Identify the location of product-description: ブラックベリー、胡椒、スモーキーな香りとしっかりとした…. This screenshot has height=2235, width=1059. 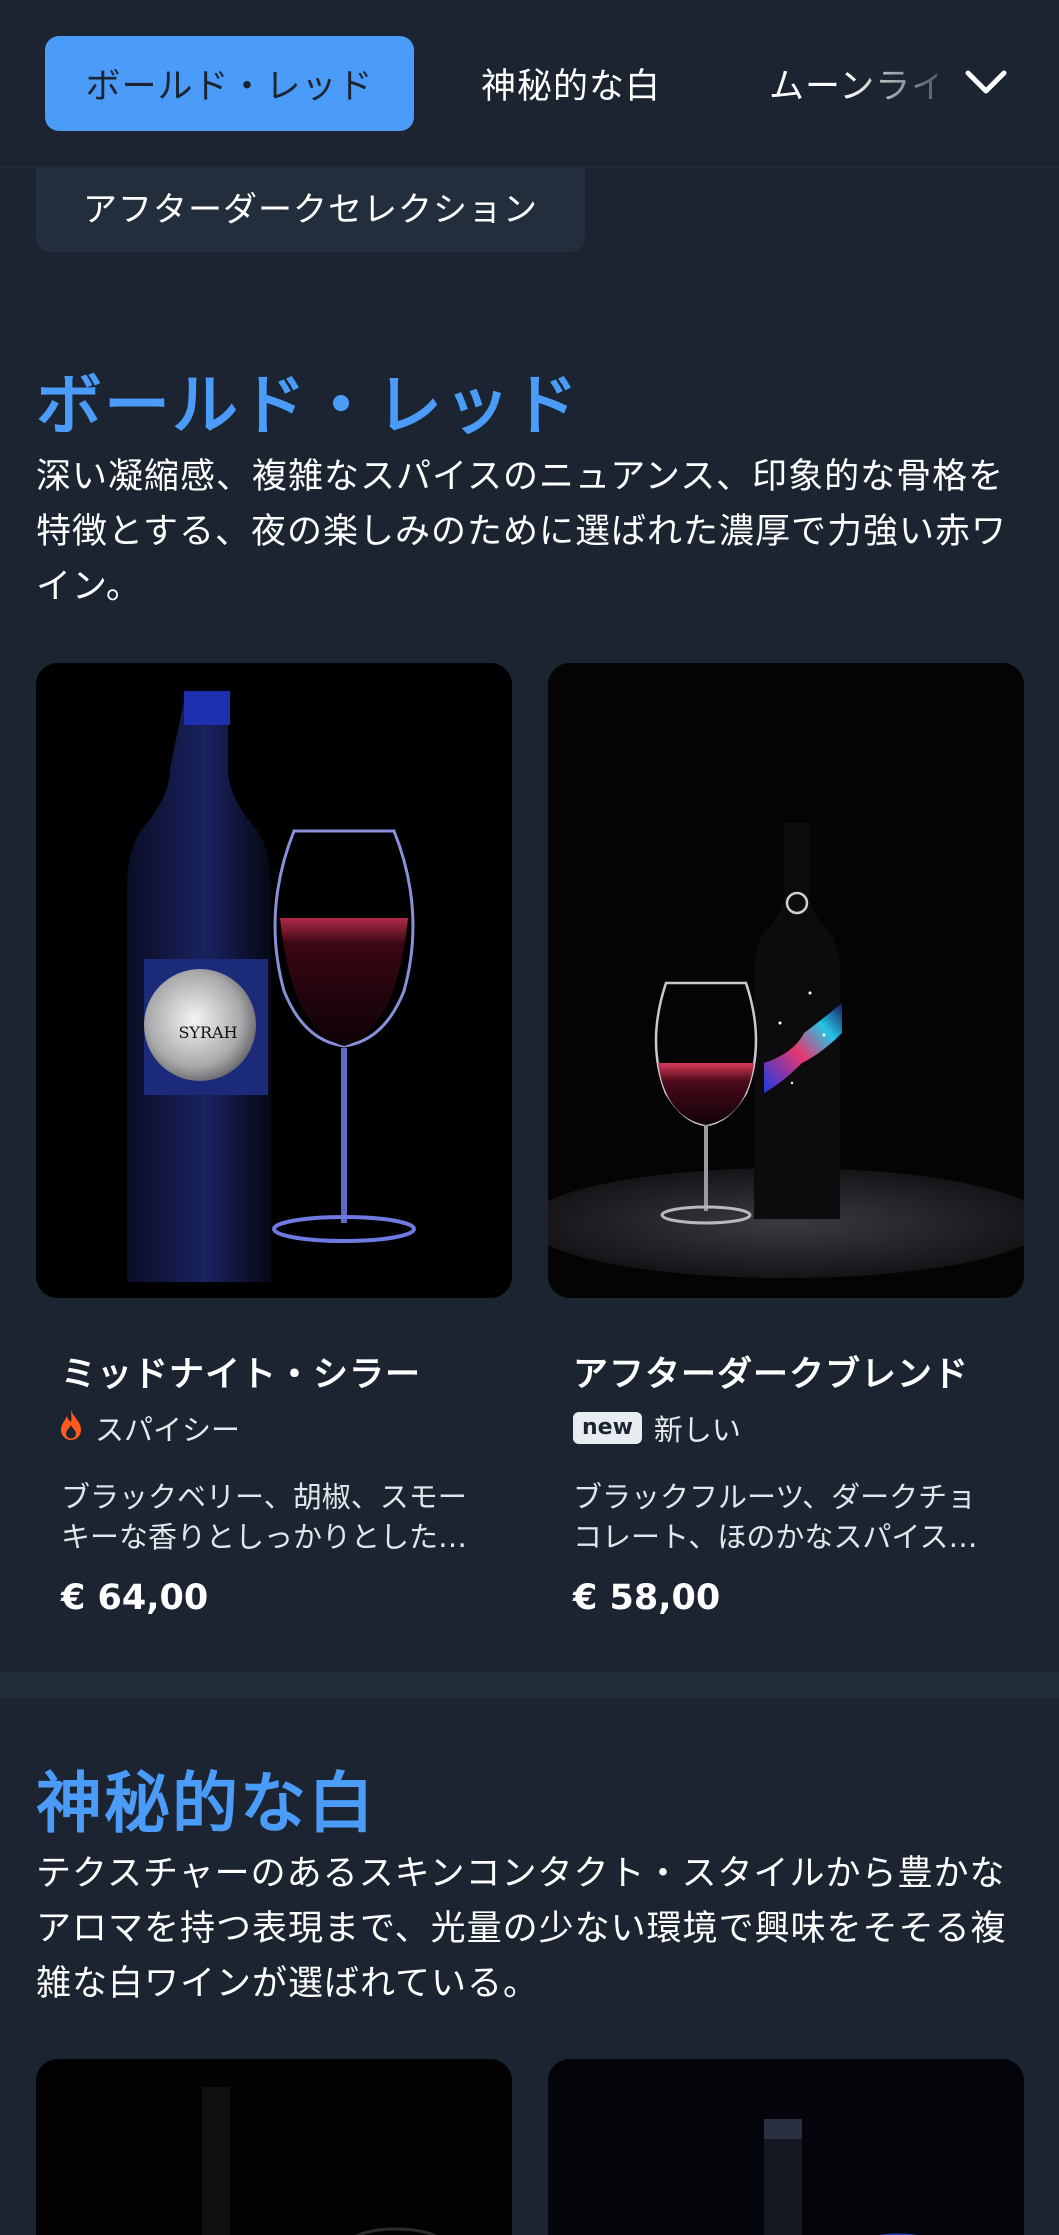
(264, 1517).